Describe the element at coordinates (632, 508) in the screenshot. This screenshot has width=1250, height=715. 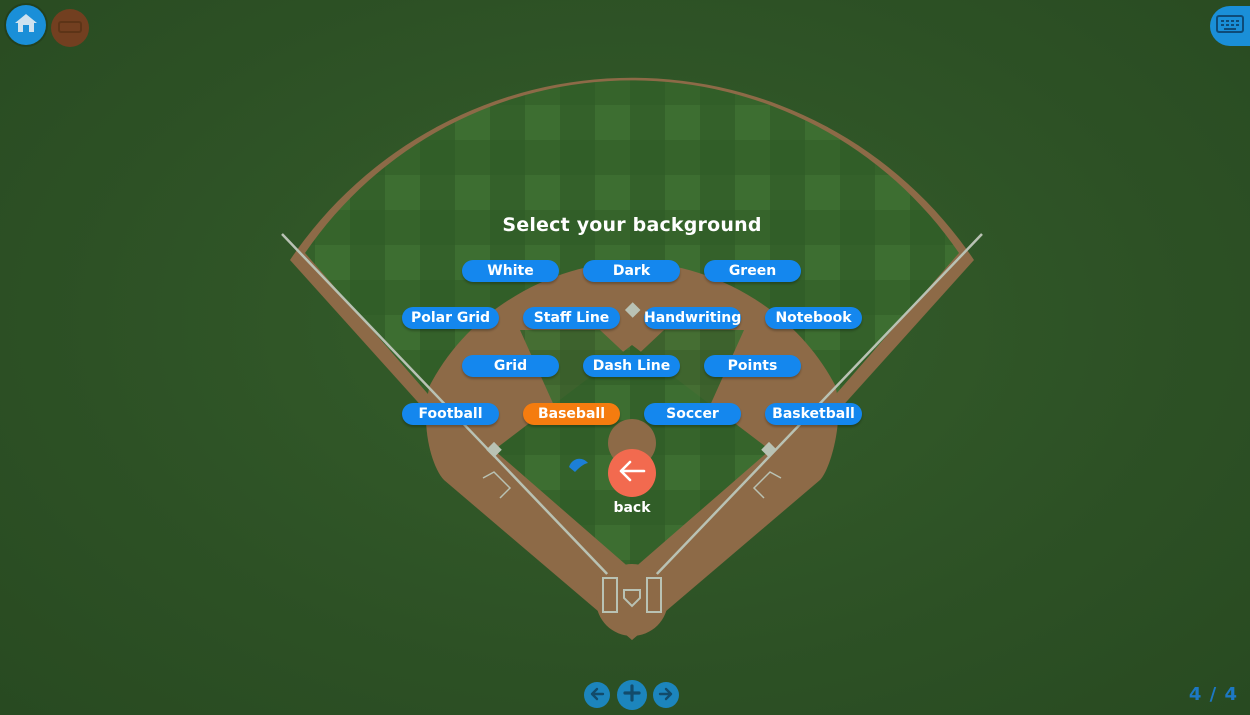
I see `back-label: back` at that location.